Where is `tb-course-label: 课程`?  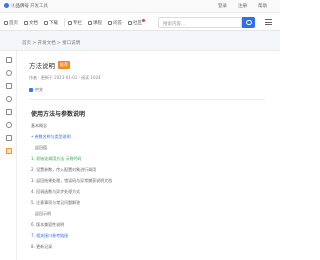
tb-course-label: 课程 is located at coordinates (97, 23).